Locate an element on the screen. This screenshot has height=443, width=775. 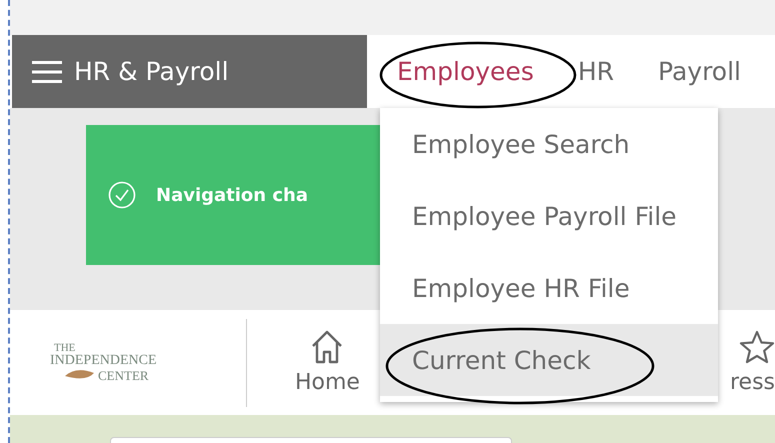
nav-link: Payroll is located at coordinates (699, 71).